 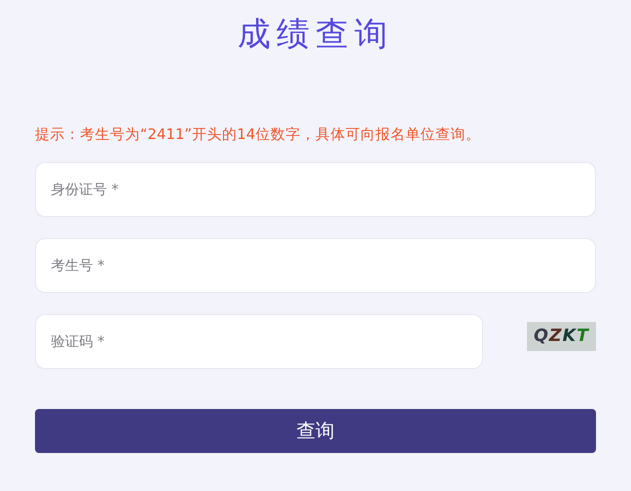 What do you see at coordinates (315, 265) in the screenshot?
I see `input-field: 考生号 *` at bounding box center [315, 265].